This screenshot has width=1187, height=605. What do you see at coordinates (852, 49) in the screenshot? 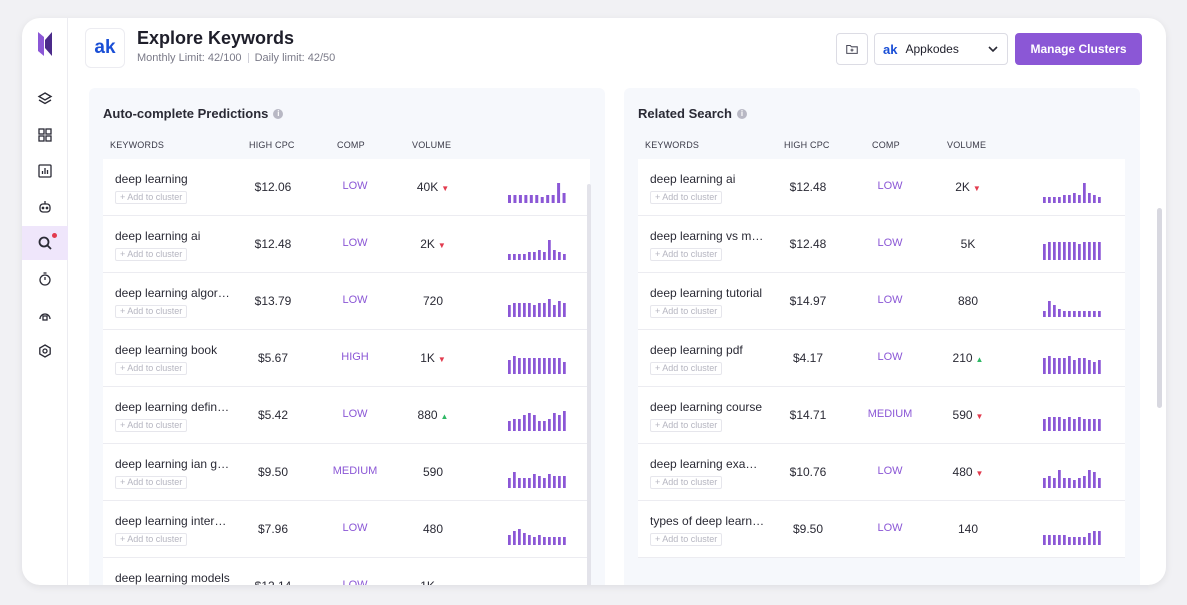
I see `folder-button` at bounding box center [852, 49].